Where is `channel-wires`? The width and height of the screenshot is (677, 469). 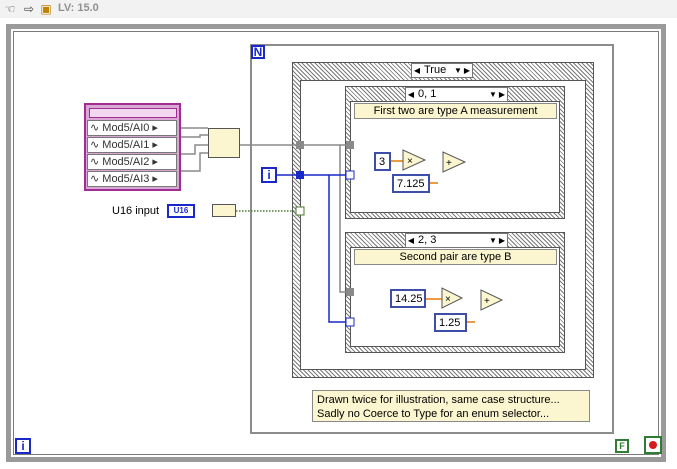 channel-wires is located at coordinates (264, 210).